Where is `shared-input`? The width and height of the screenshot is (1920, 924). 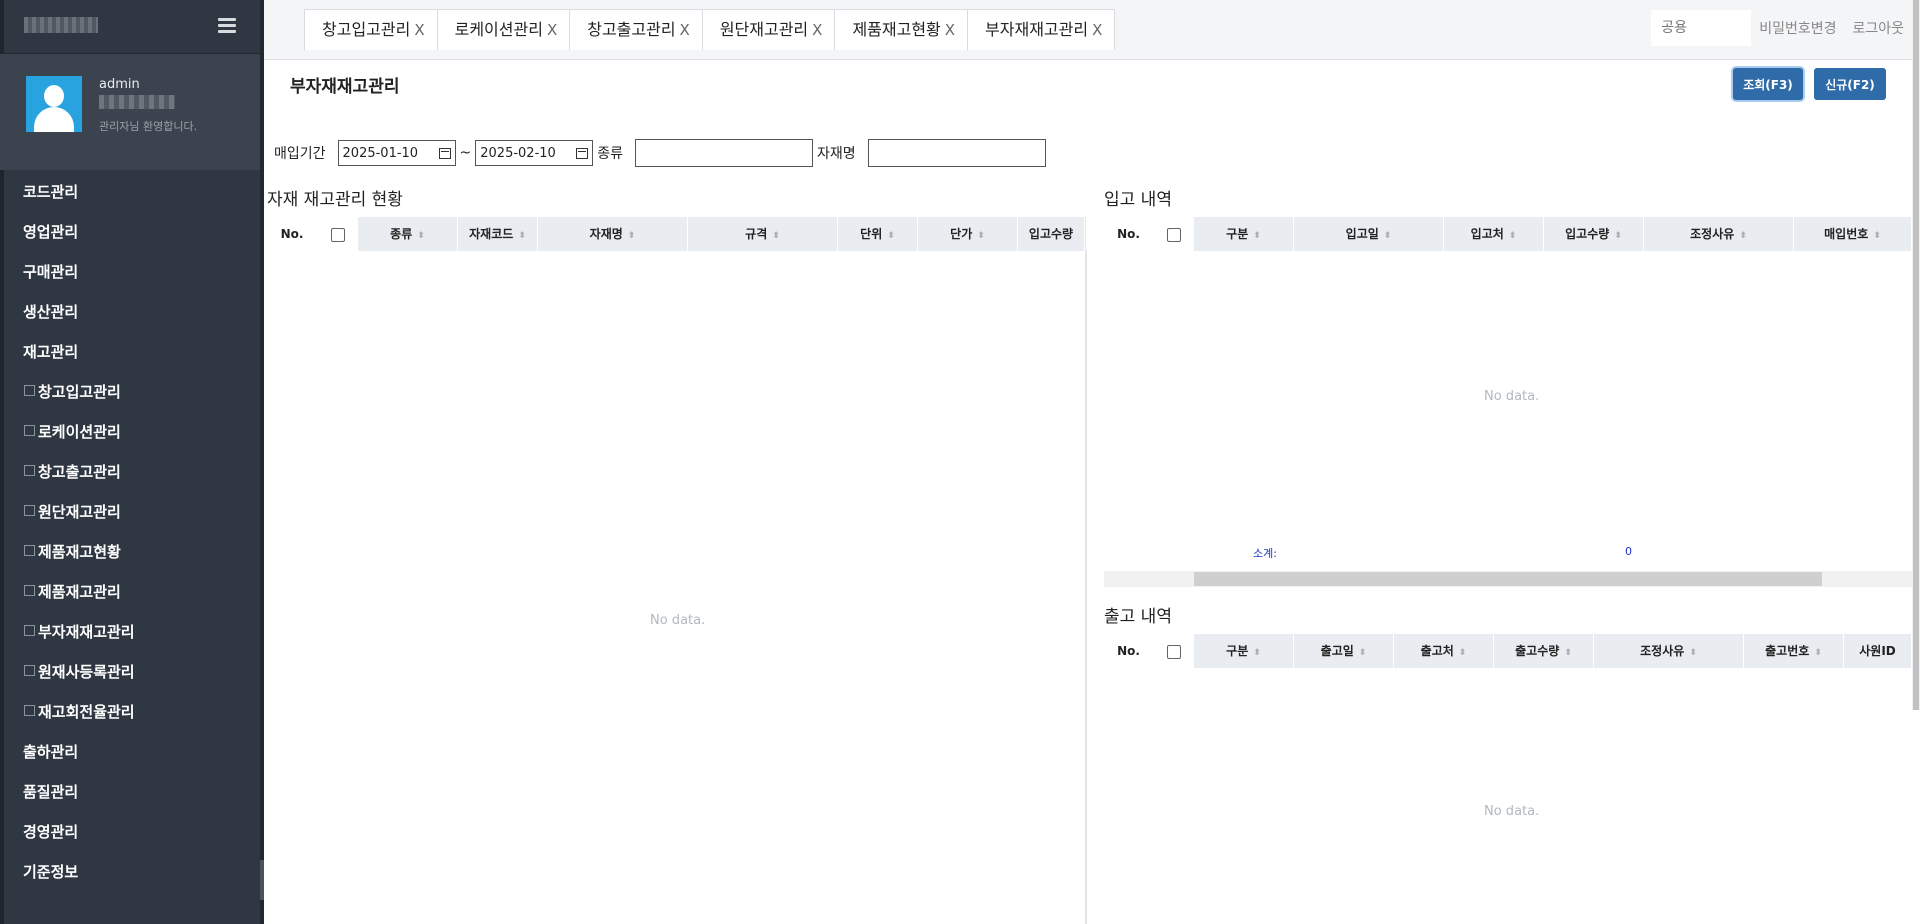
shared-input is located at coordinates (1701, 28).